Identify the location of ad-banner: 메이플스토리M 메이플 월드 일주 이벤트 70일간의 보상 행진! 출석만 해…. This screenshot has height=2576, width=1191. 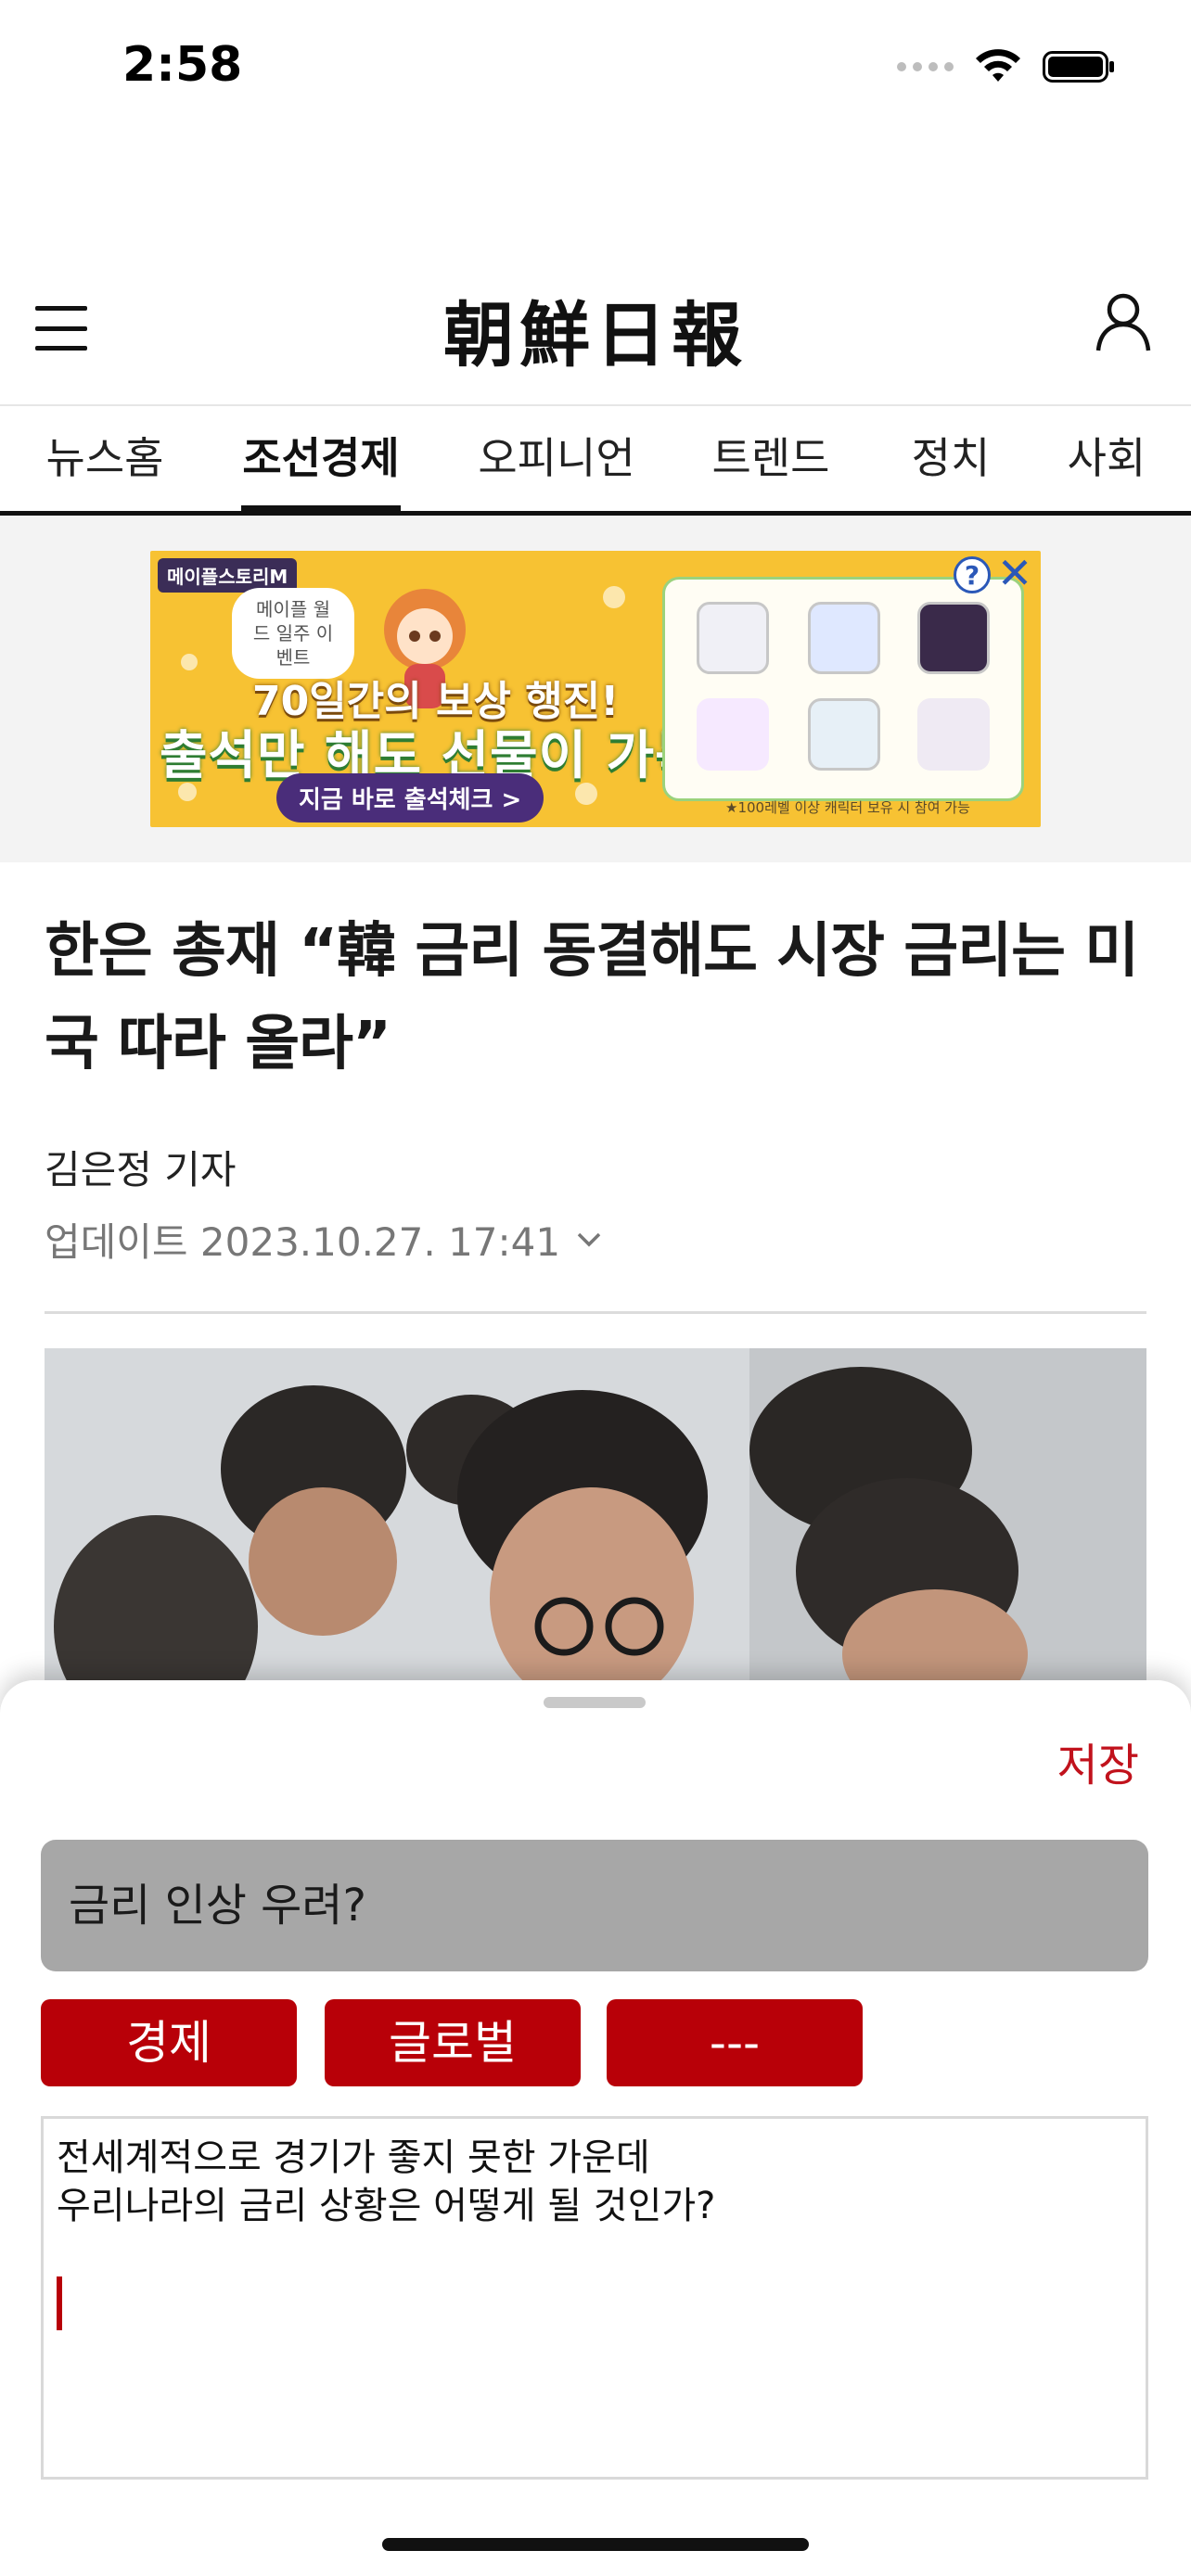
(595, 689).